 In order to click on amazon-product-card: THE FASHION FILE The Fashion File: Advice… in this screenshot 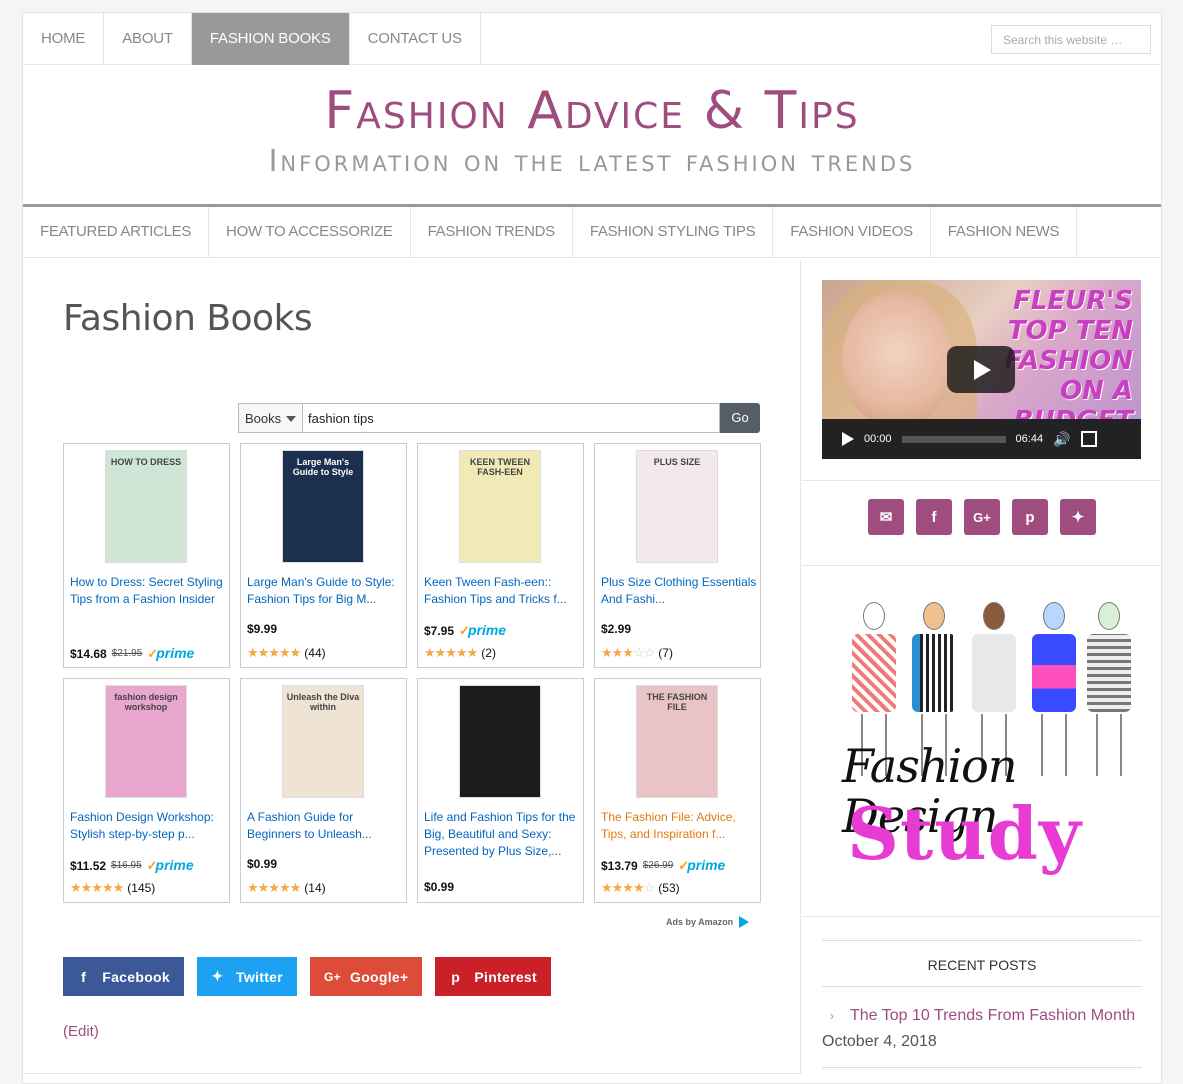, I will do `click(677, 790)`.